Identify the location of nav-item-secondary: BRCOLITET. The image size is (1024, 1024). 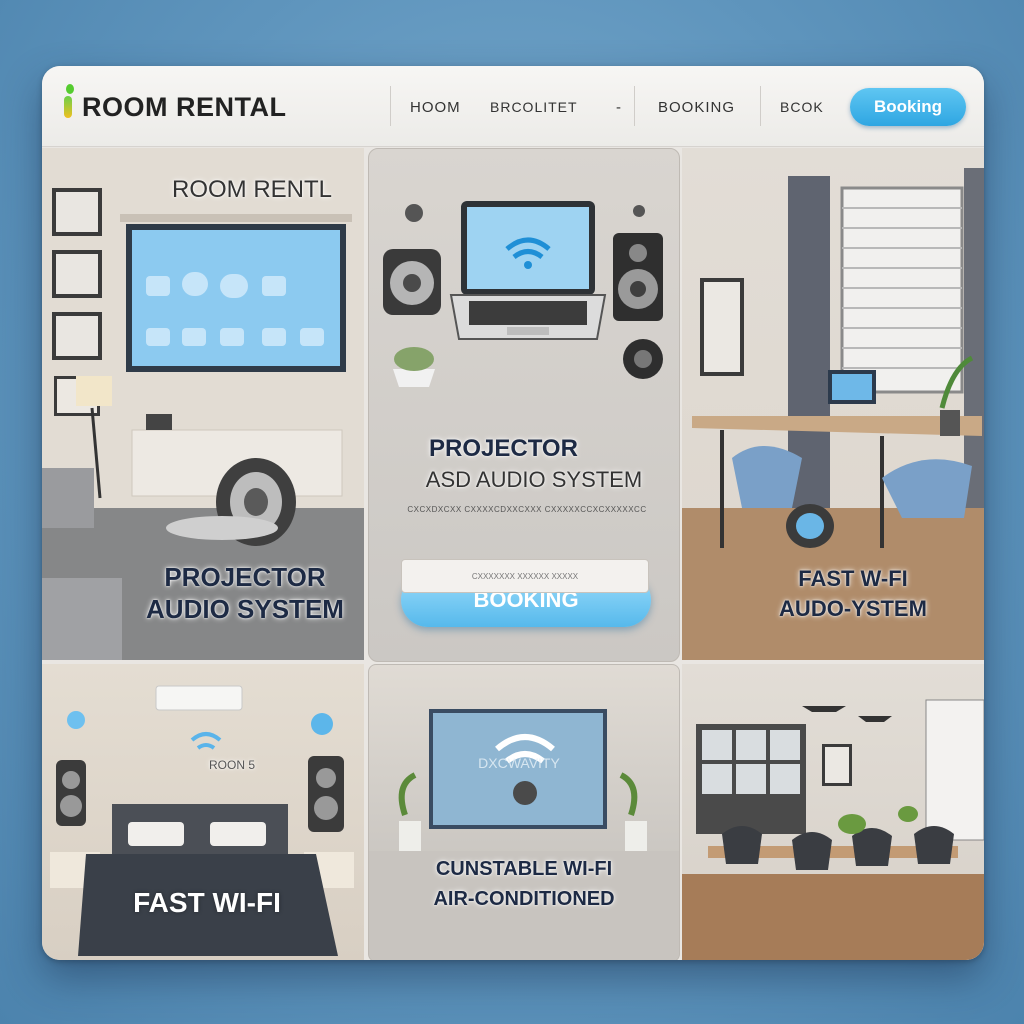
(534, 107).